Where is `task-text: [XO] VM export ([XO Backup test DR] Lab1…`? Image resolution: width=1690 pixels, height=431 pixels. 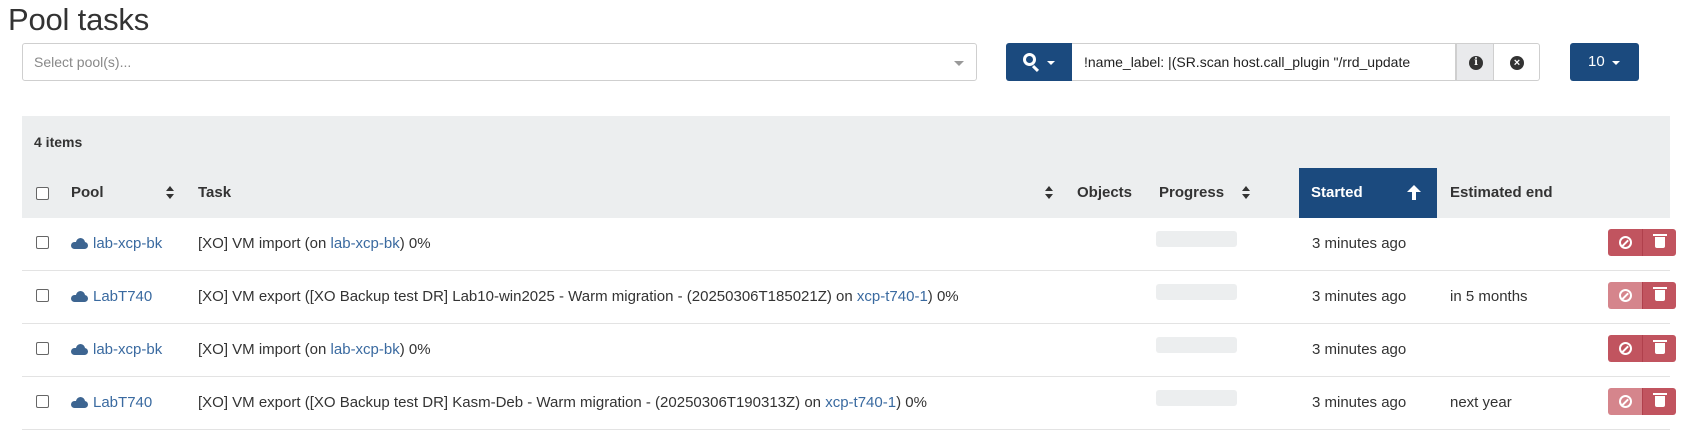 task-text: [XO] VM export ([XO Backup test DR] Lab1… is located at coordinates (527, 296).